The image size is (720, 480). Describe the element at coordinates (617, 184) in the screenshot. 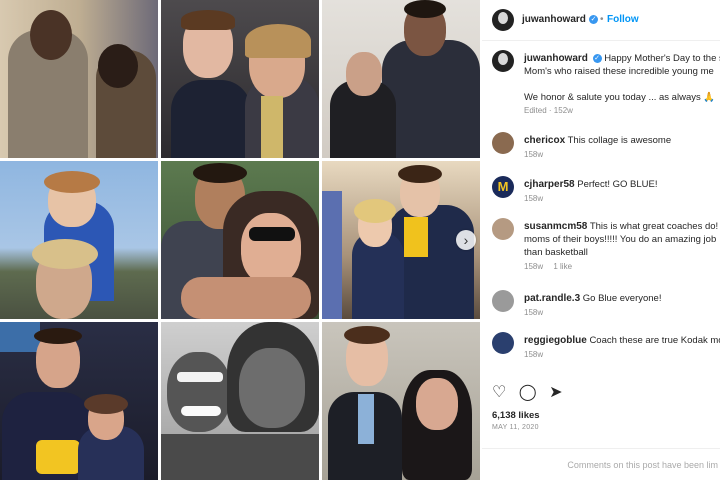

I see `comment-text: Perfect! GO BLUE!` at that location.